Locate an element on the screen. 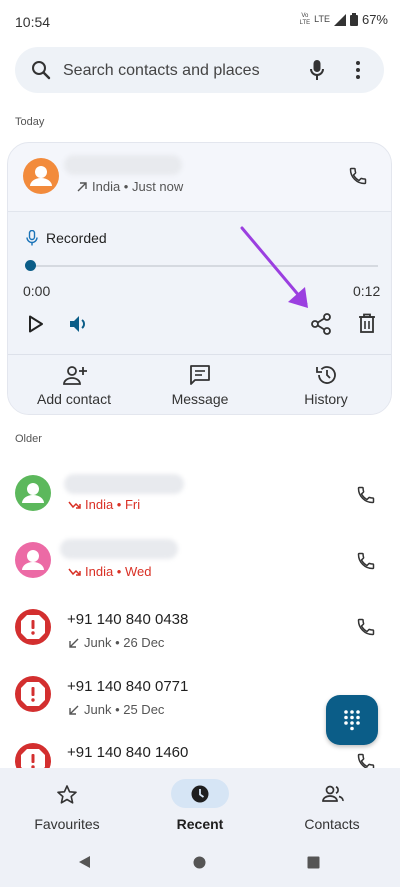 This screenshot has height=887, width=400. nav-contacts-label: Contacts is located at coordinates (332, 824).